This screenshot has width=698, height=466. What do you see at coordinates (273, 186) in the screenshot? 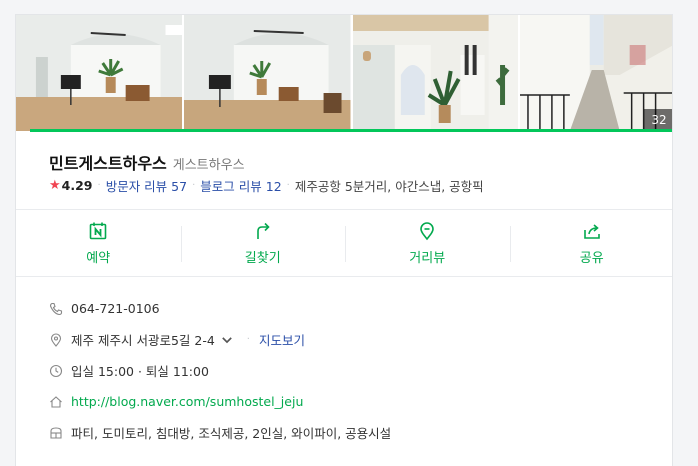
I see `blog-review-count: 12` at bounding box center [273, 186].